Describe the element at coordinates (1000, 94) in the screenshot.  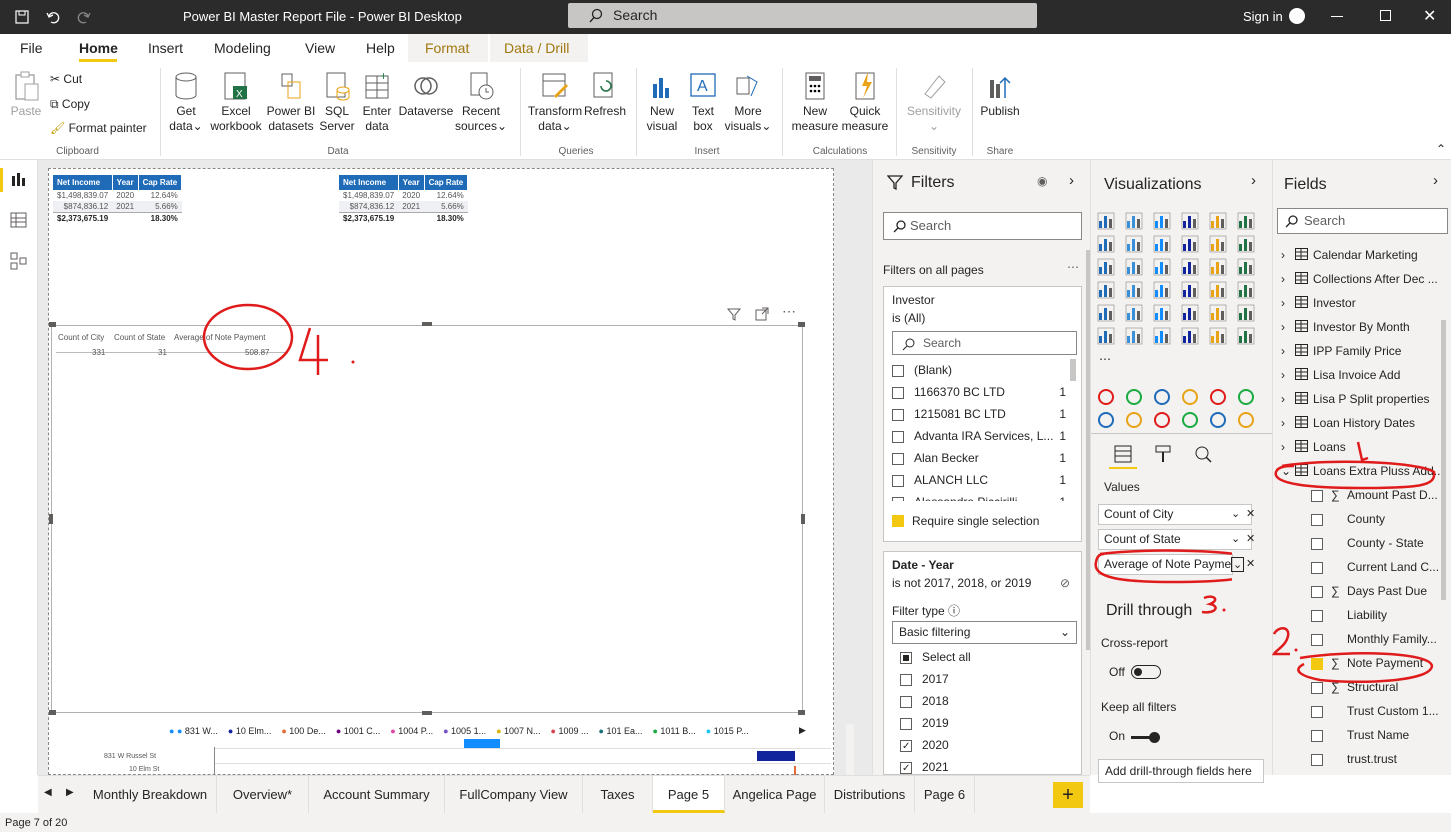
I see `publish-button: Publish` at that location.